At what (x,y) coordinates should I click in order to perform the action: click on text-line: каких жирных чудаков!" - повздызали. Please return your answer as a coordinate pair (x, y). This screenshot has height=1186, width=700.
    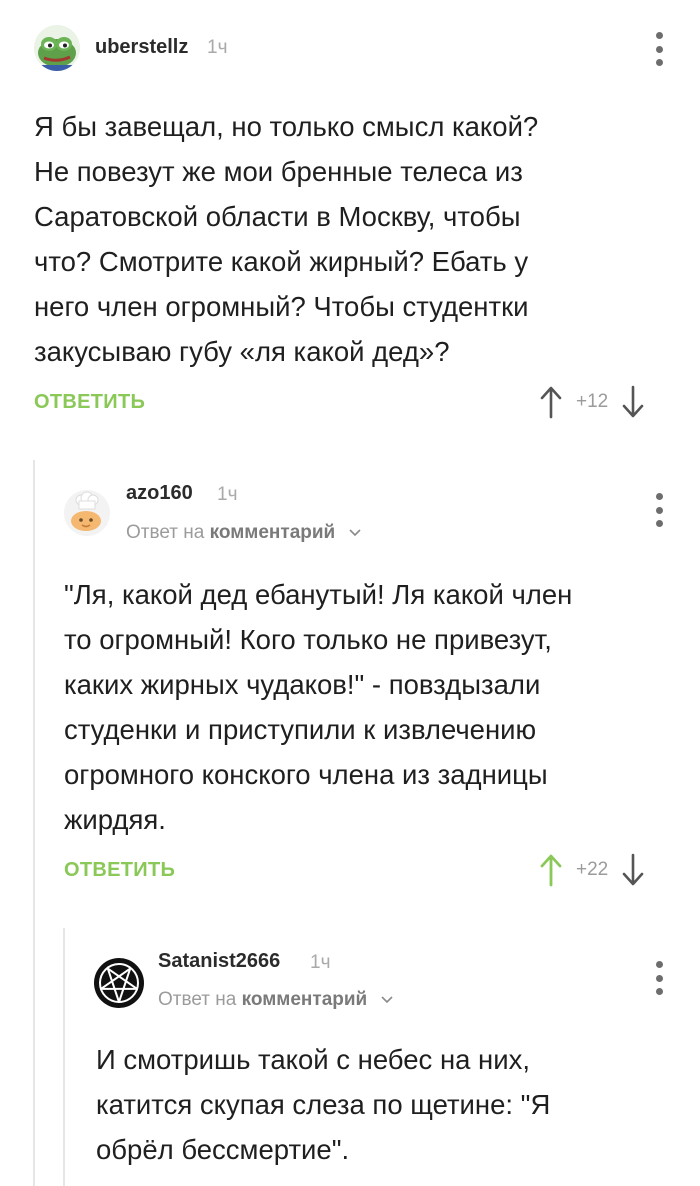
    Looking at the image, I should click on (302, 684).